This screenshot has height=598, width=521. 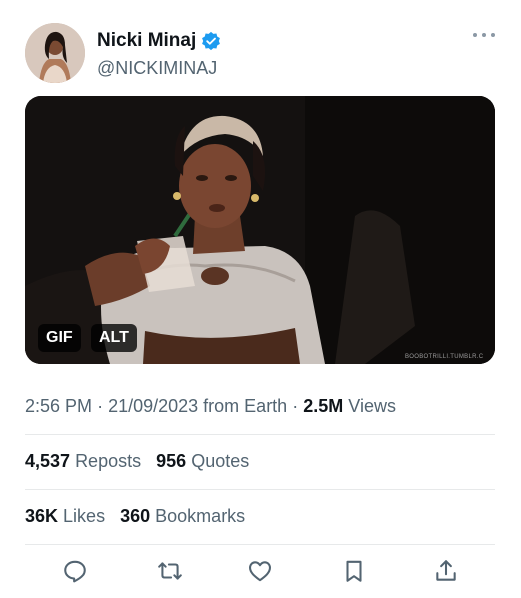 What do you see at coordinates (211, 41) in the screenshot?
I see `verified-badge-icon` at bounding box center [211, 41].